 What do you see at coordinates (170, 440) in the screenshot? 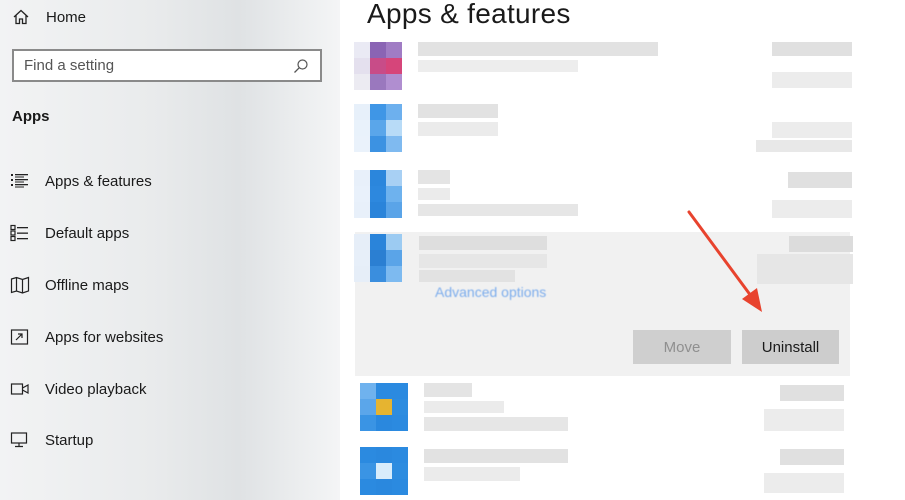
I see `sidebar-item-startup: Startup` at bounding box center [170, 440].